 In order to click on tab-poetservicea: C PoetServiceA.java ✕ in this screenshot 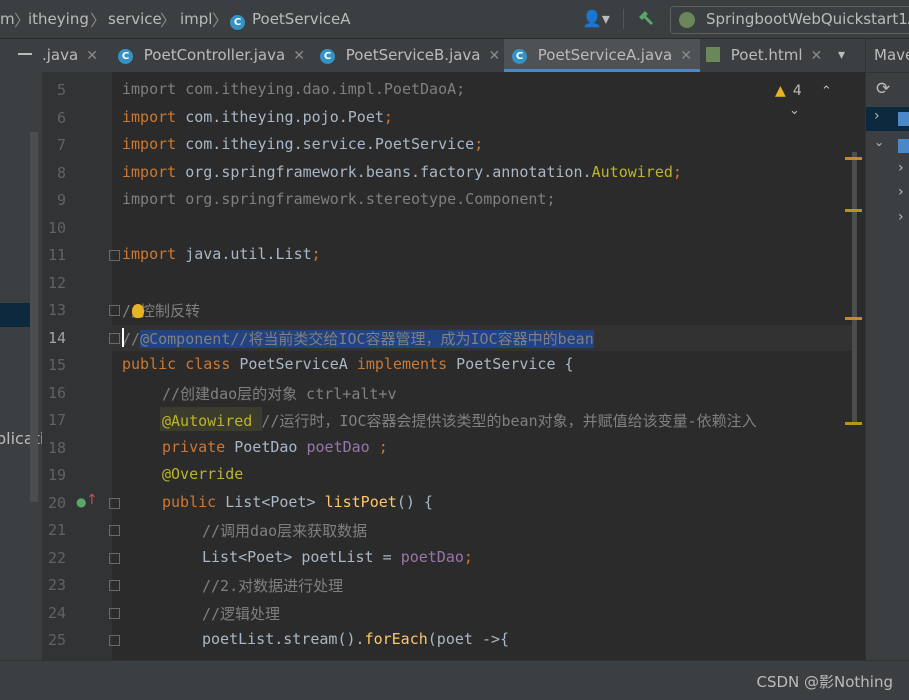, I will do `click(602, 55)`.